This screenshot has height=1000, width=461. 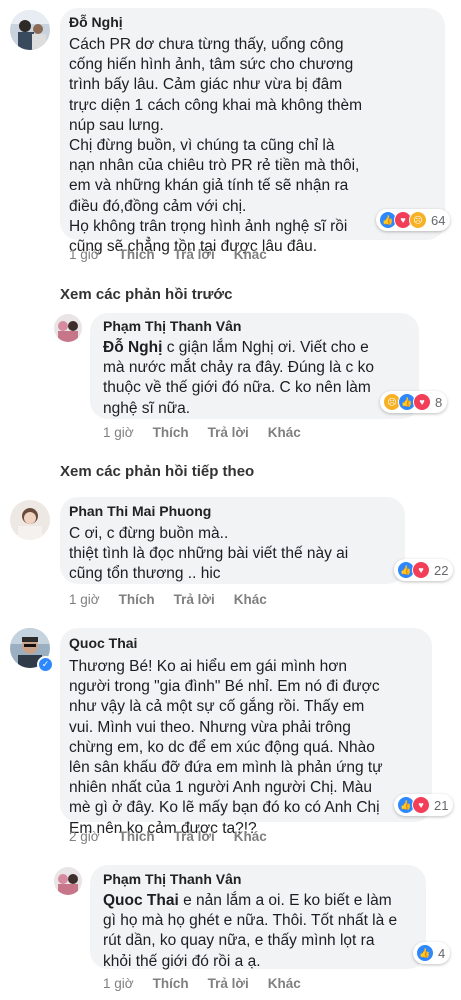 I want to click on text-line: cũng tổn thương .. hic, so click(x=145, y=574).